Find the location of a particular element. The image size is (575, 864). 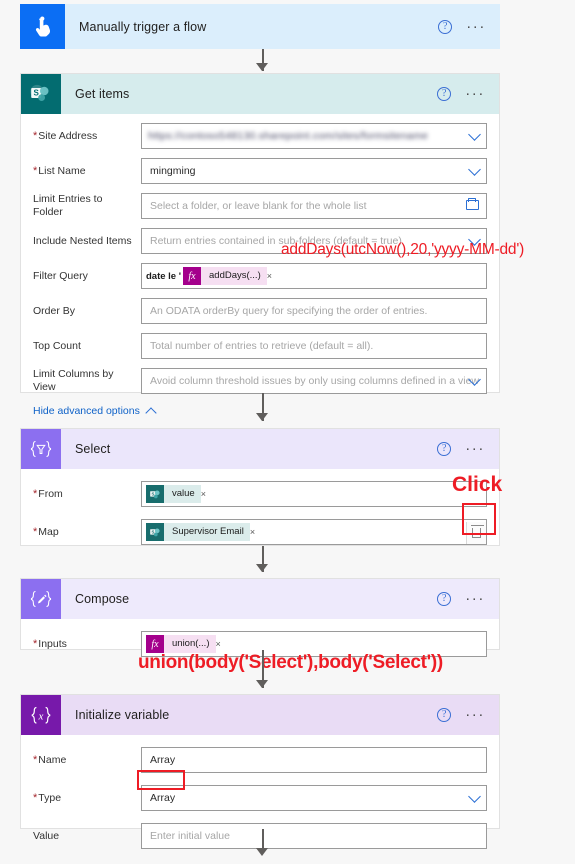

field-label-site-address: Site Address is located at coordinates (87, 136).